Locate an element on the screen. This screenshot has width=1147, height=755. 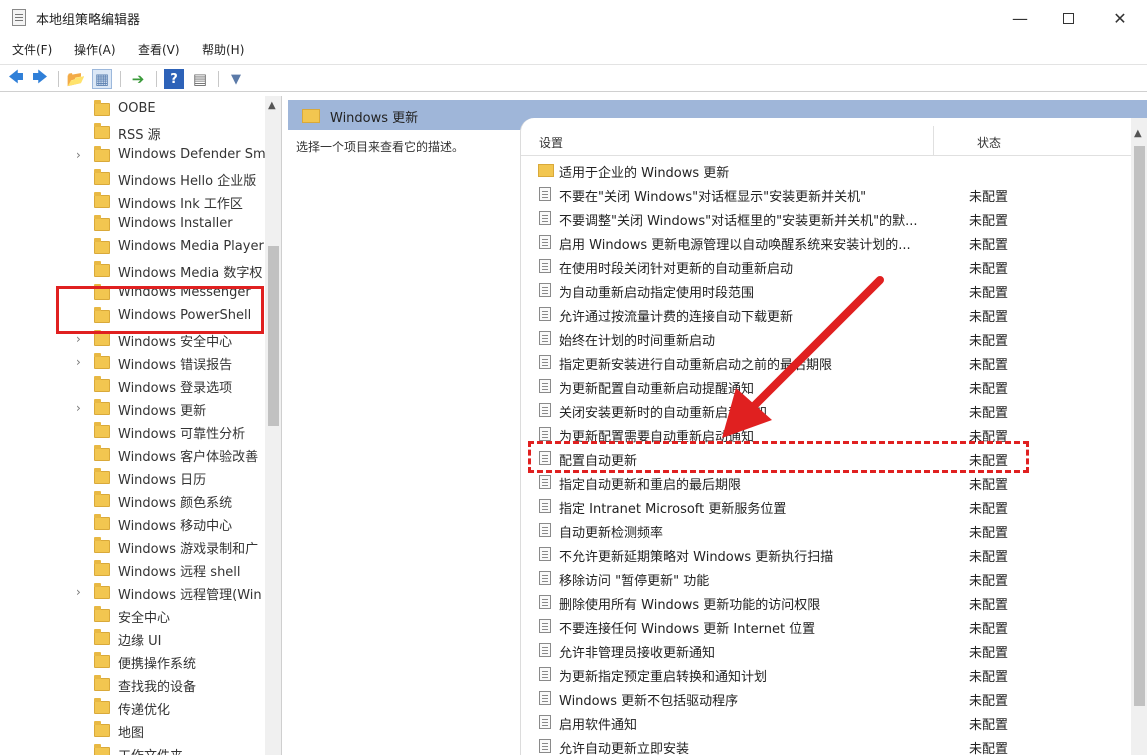
show-tree-icon: ▦ is located at coordinates (102, 79).